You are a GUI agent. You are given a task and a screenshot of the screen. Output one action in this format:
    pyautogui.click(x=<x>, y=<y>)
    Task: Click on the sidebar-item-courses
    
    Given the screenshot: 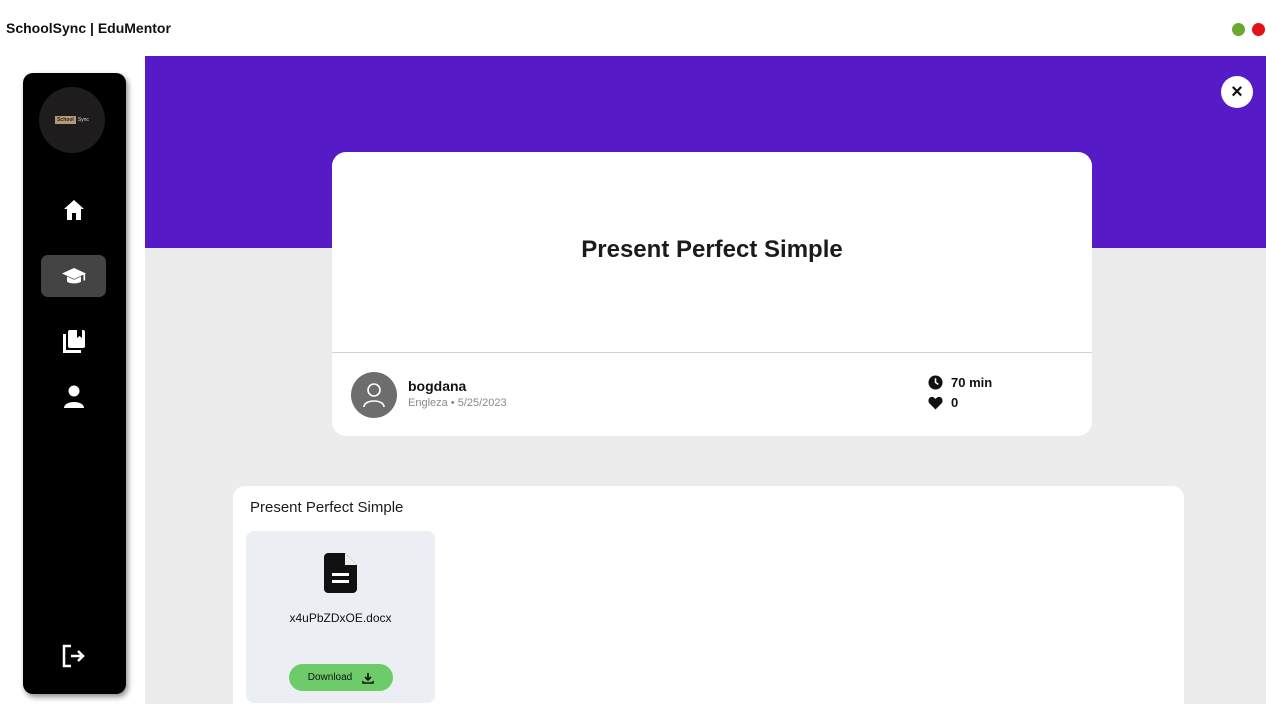 What is the action you would take?
    pyautogui.click(x=73, y=276)
    